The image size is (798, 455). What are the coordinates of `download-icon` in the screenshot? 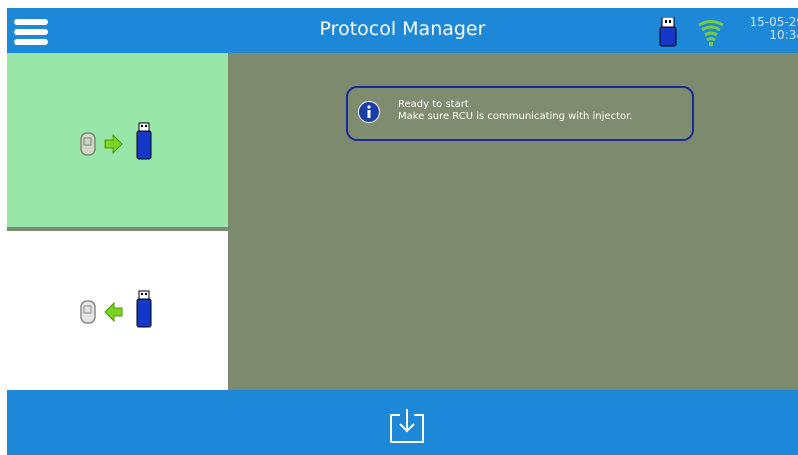 It's located at (407, 426).